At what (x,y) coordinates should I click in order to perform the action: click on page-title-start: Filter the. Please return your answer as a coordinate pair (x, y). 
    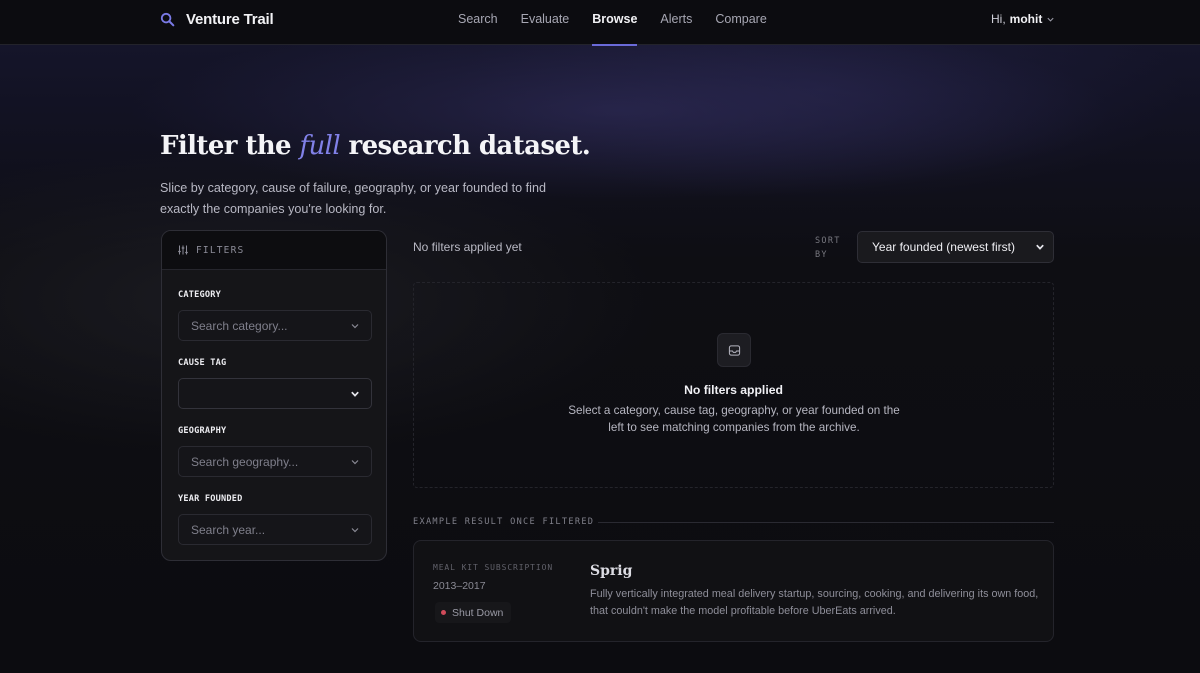
    Looking at the image, I should click on (226, 146).